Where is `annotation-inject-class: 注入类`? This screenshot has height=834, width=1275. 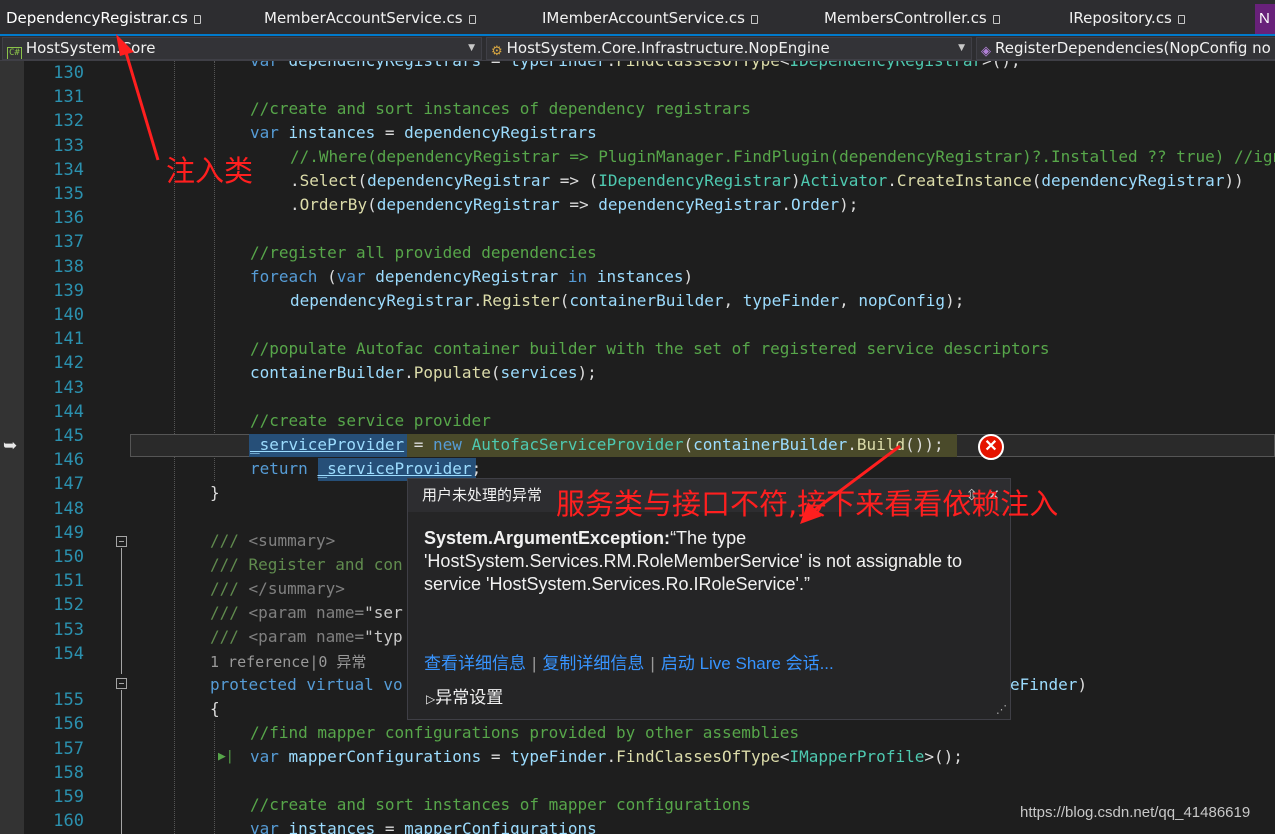
annotation-inject-class: 注入类 is located at coordinates (210, 171).